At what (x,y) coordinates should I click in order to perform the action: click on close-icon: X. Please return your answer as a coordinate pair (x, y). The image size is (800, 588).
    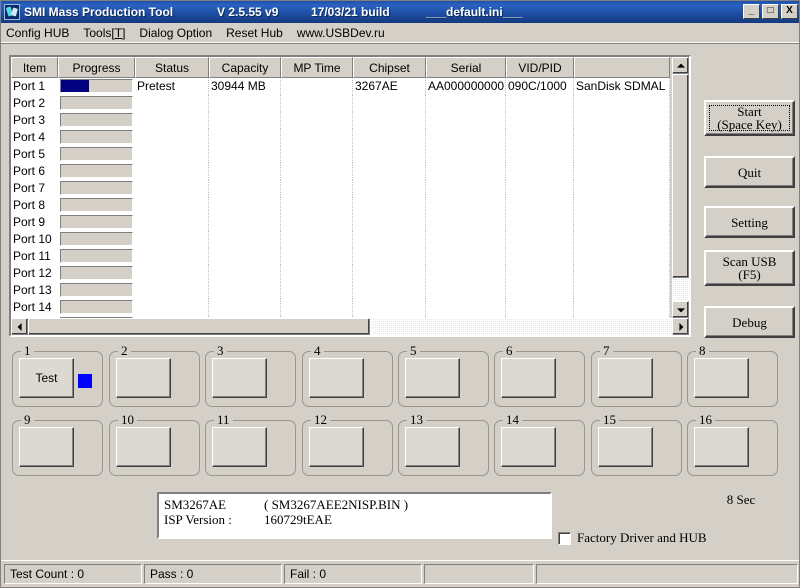
    Looking at the image, I should click on (789, 11).